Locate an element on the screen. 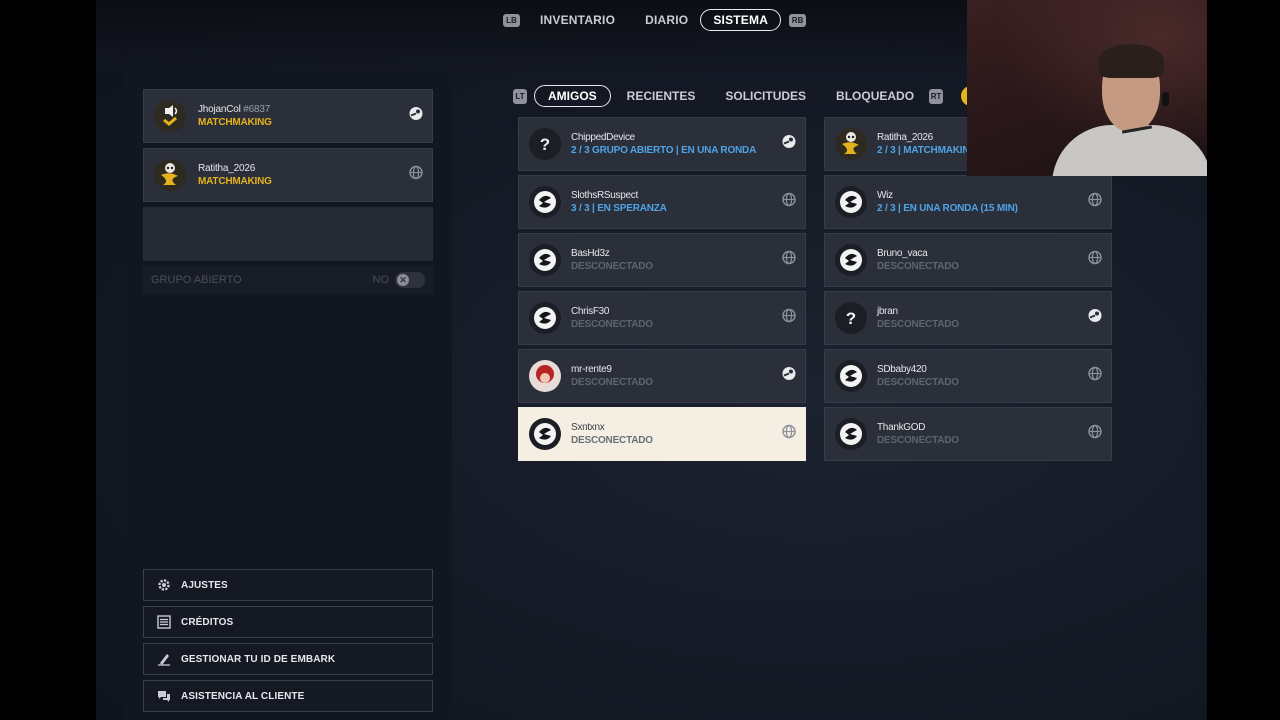 Image resolution: width=1280 pixels, height=720 pixels. customer-support-button: ASISTENCIA AL CLIENTE is located at coordinates (288, 696).